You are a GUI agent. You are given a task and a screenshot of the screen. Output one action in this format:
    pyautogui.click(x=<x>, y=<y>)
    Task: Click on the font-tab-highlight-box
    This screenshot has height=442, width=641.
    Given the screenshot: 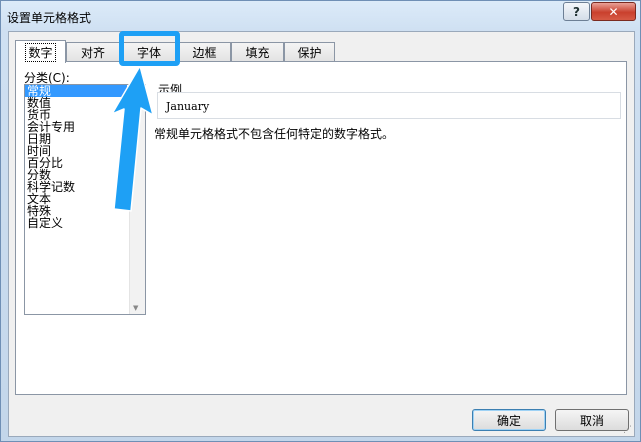 What is the action you would take?
    pyautogui.click(x=149, y=48)
    